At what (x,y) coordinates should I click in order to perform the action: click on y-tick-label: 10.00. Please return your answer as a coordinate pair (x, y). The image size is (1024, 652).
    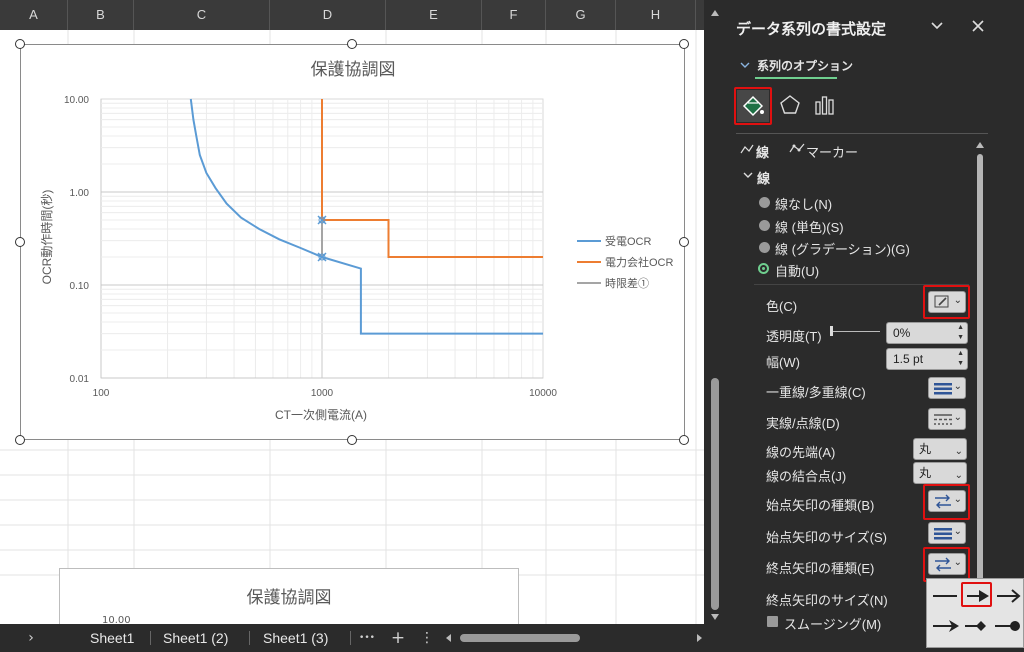
    Looking at the image, I should click on (76, 100).